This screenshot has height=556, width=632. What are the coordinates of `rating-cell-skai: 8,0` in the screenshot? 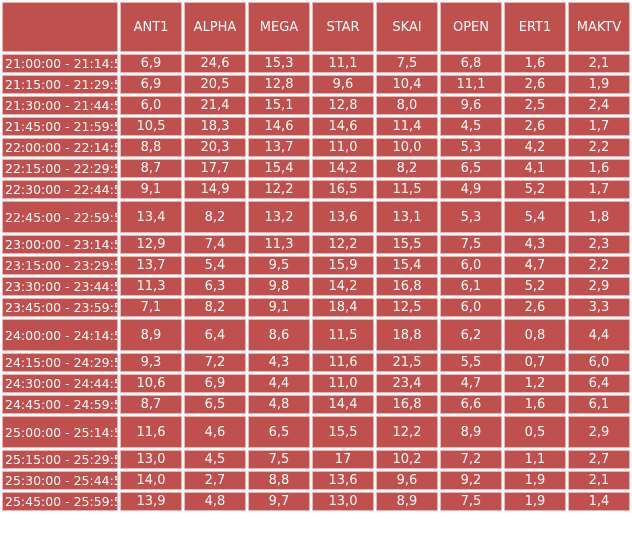 It's located at (407, 105).